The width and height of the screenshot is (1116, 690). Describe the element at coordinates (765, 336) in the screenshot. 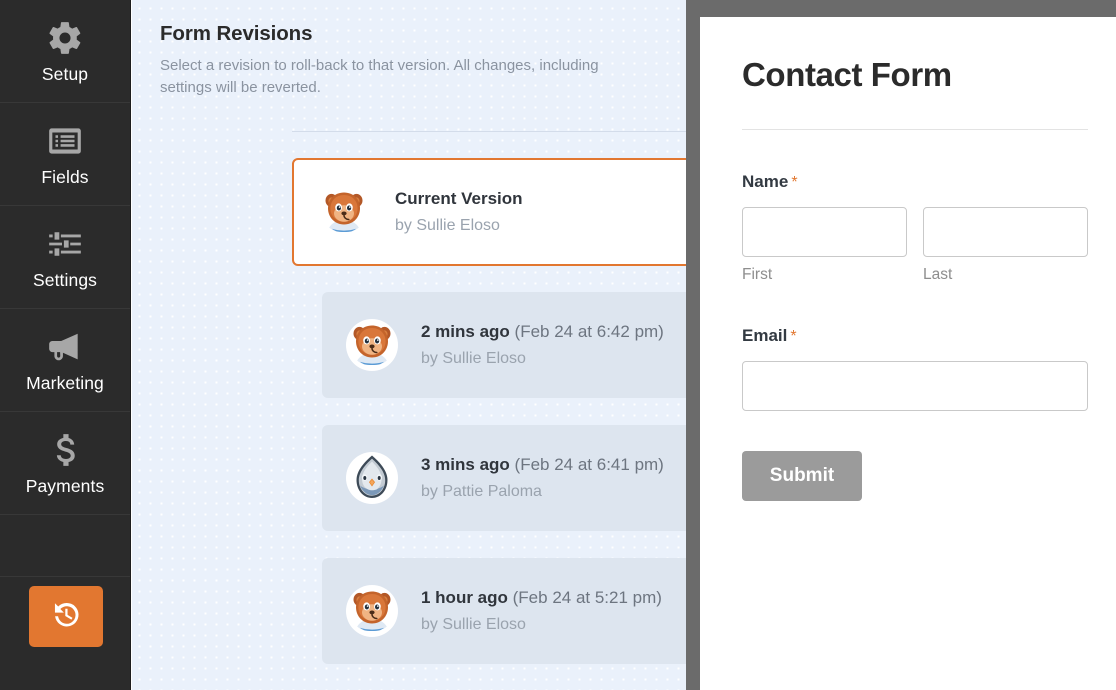

I see `field-label-text: Email` at that location.